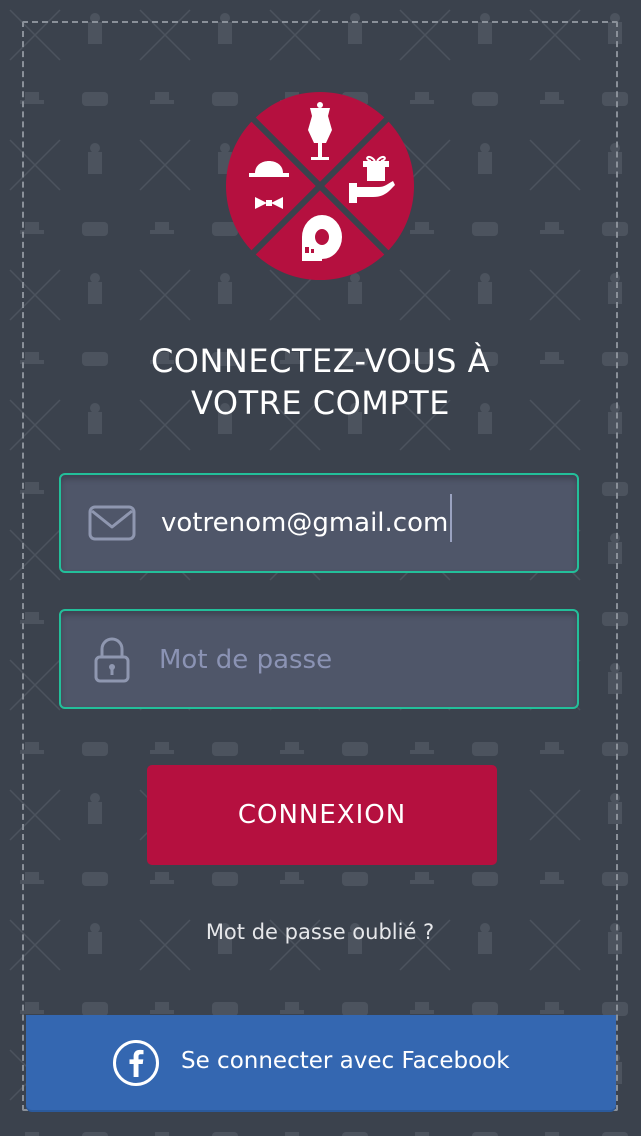  I want to click on email-value: votrenom@gmail.com, so click(307, 517).